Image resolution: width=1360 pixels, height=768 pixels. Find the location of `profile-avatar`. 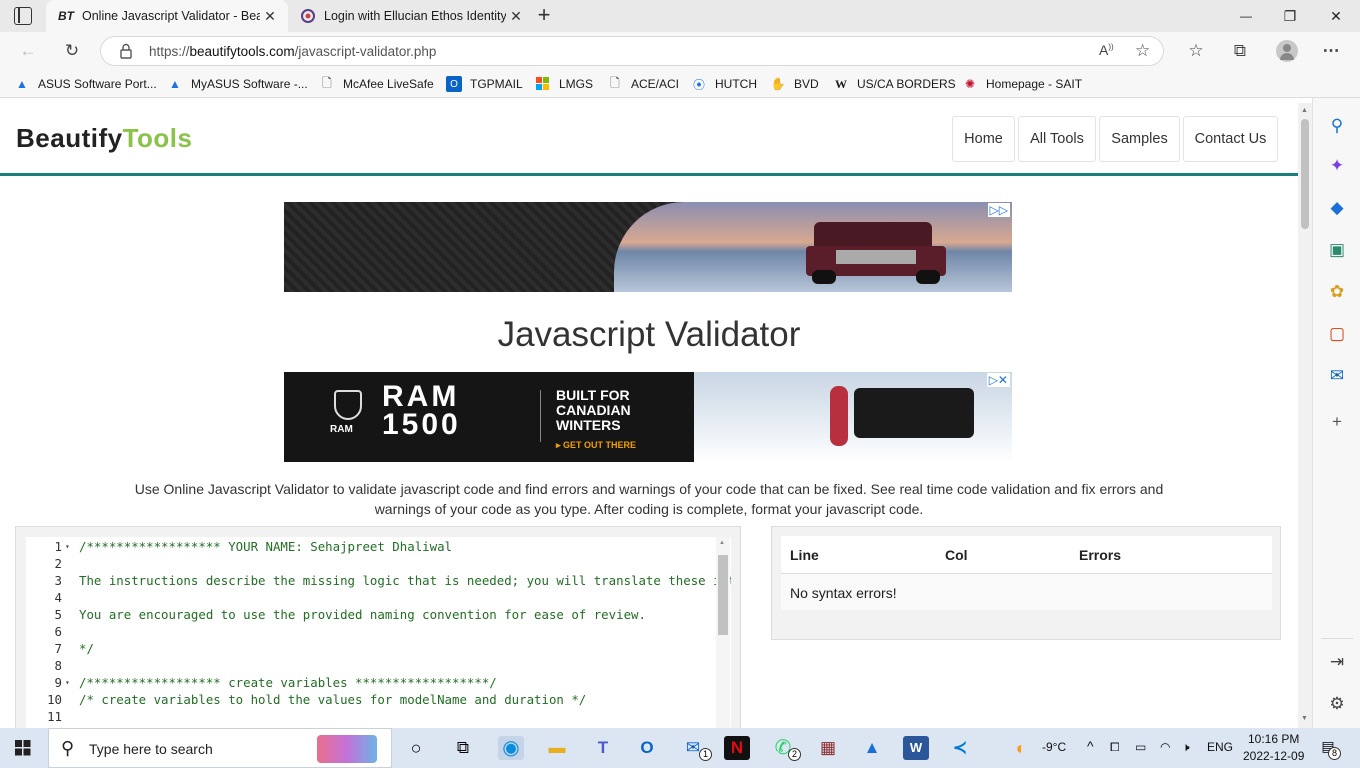

profile-avatar is located at coordinates (1287, 51).